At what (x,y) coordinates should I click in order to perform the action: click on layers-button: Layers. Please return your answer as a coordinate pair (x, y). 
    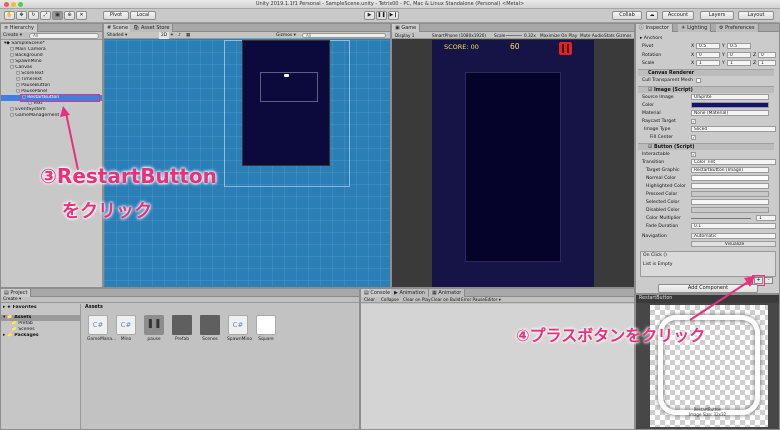
    Looking at the image, I should click on (717, 15).